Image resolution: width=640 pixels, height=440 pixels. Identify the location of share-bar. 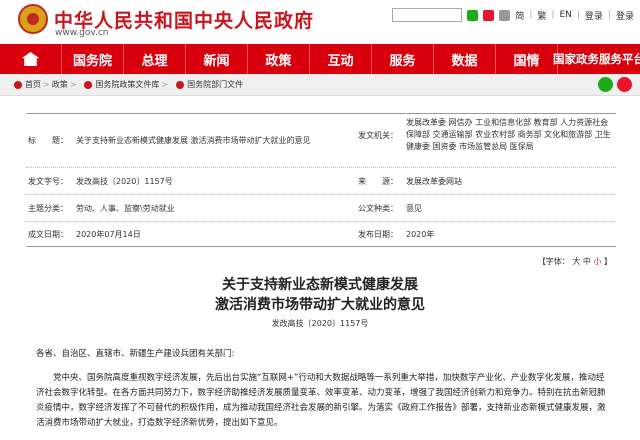
(615, 84).